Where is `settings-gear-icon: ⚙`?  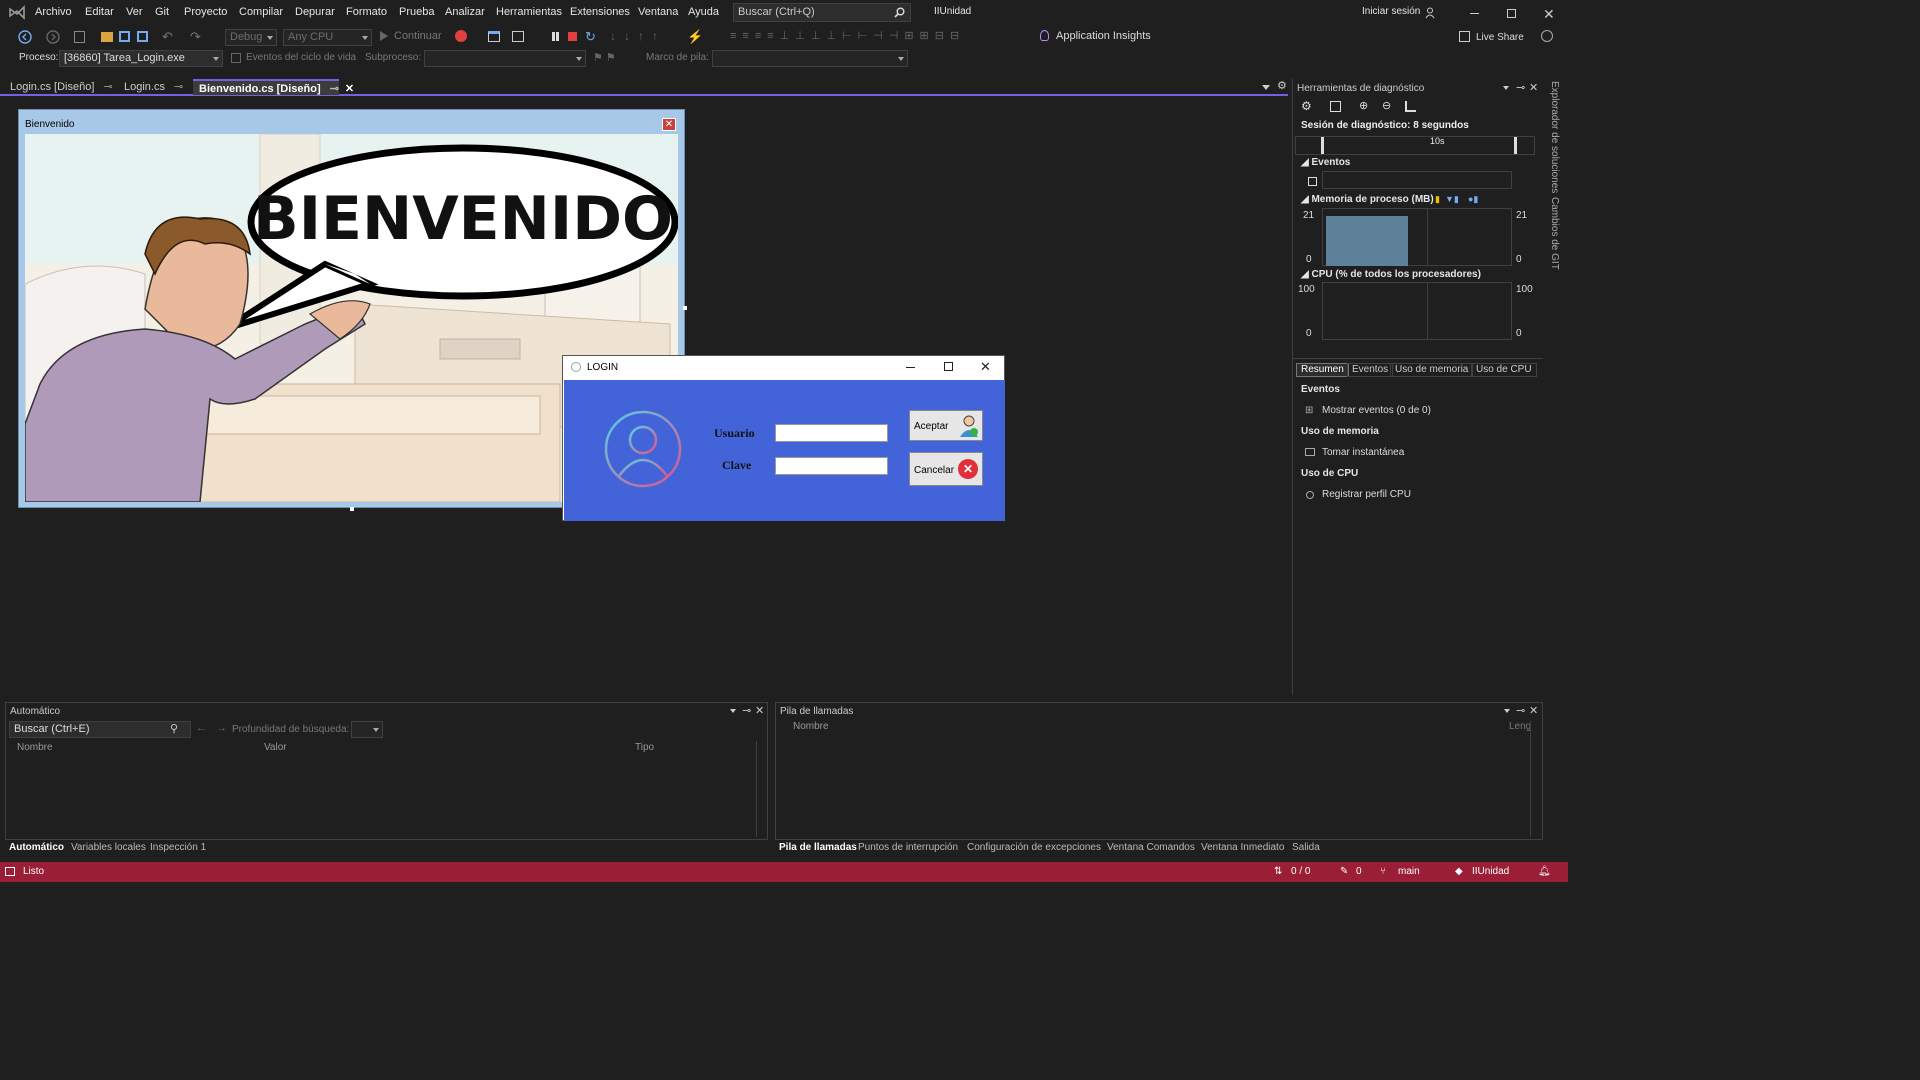
settings-gear-icon: ⚙ is located at coordinates (1282, 85).